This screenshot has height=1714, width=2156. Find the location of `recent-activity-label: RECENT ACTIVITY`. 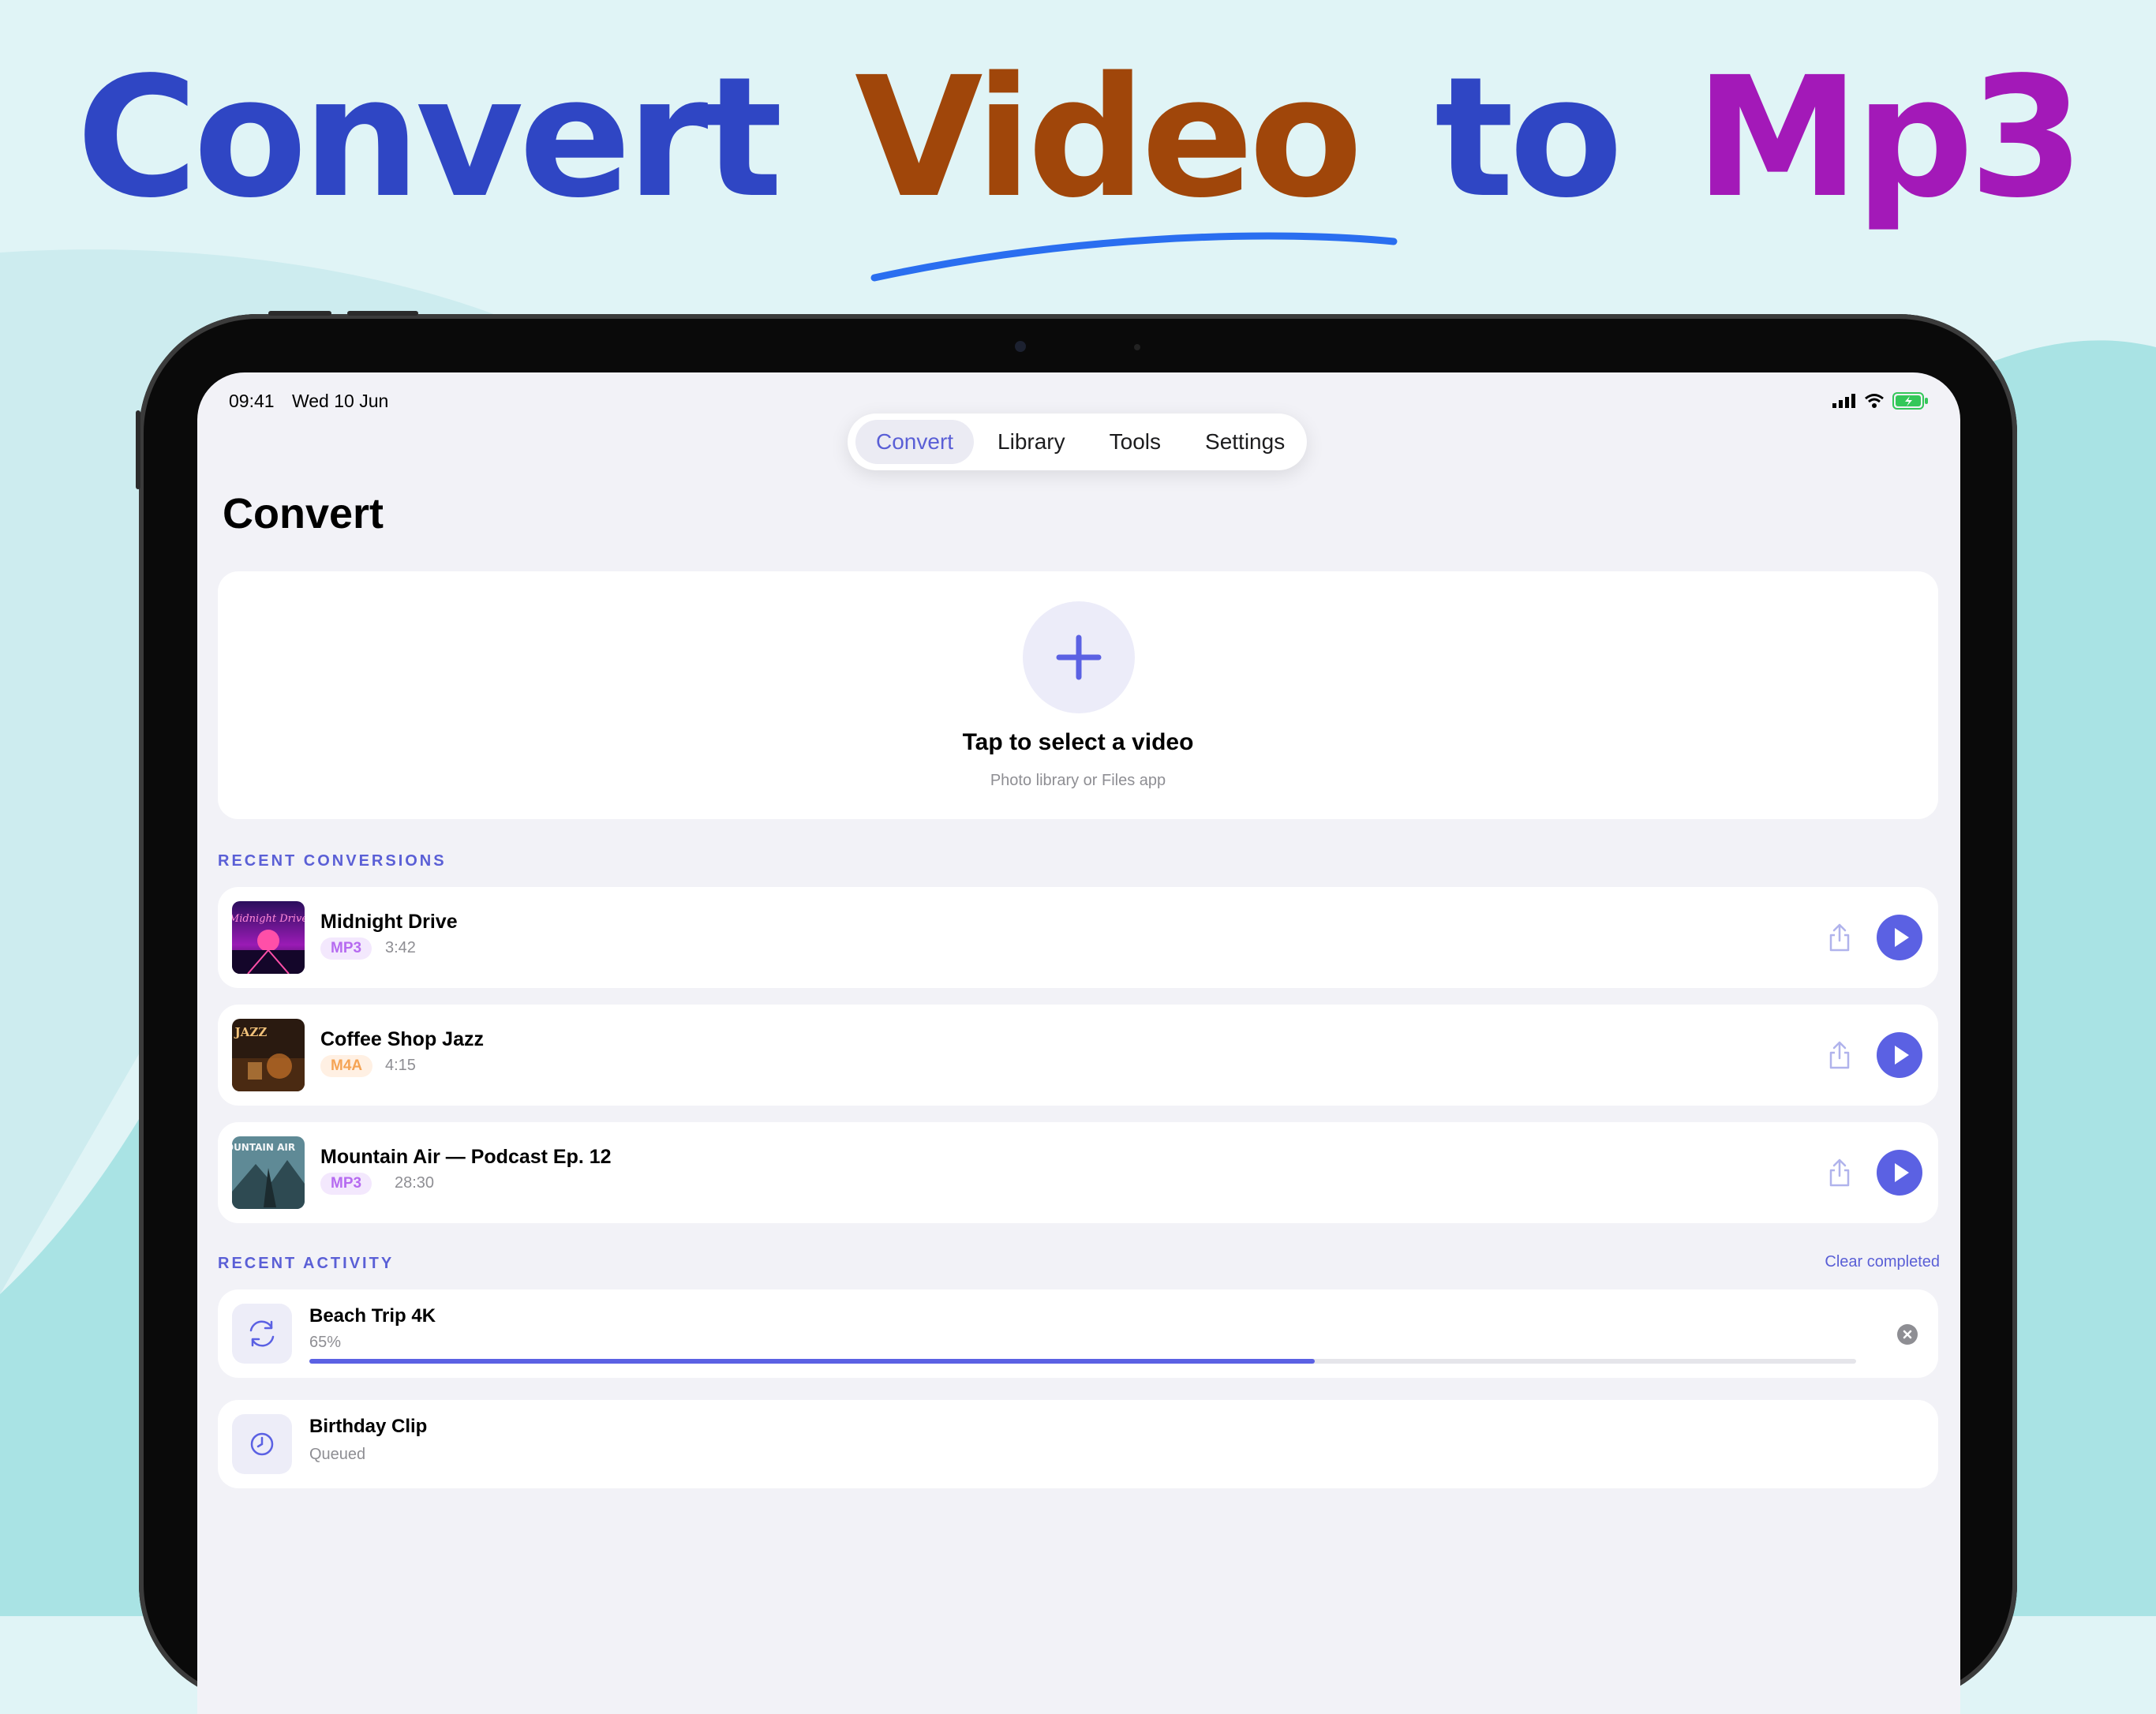

recent-activity-label: RECENT ACTIVITY is located at coordinates (306, 1264).